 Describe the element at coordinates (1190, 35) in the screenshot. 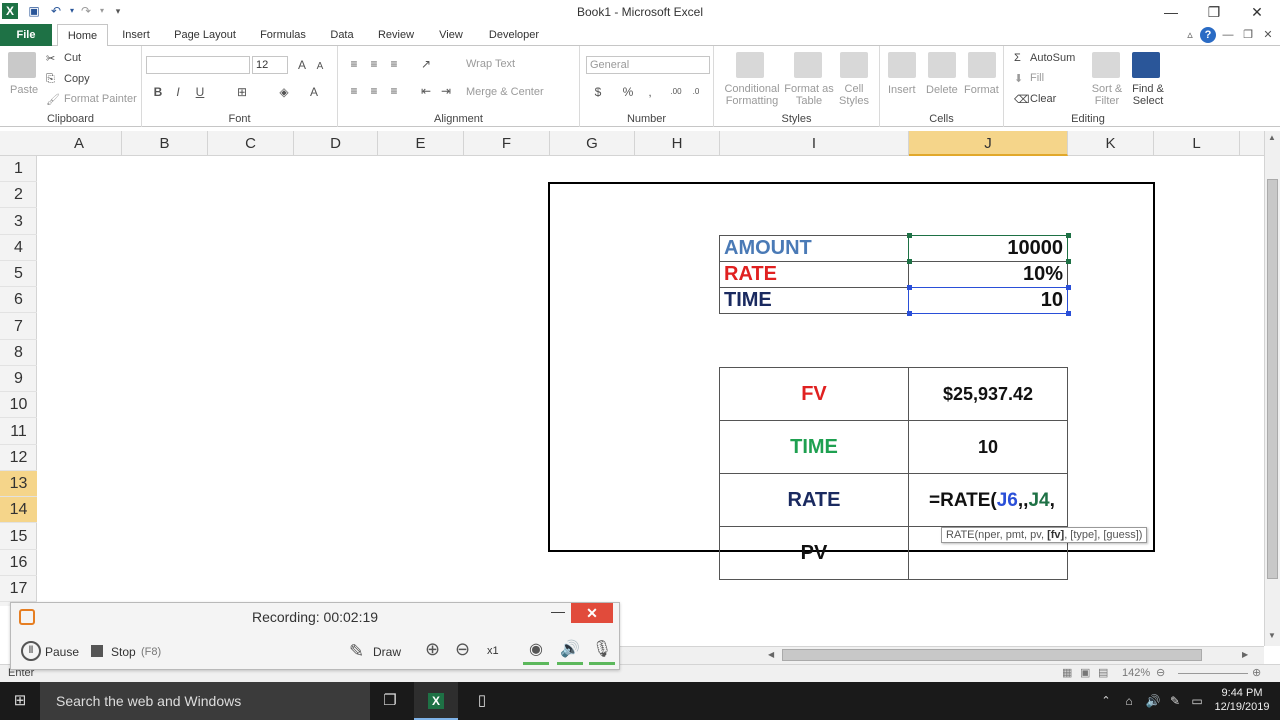

I see `minimize-ribbon-icon: ▵` at that location.